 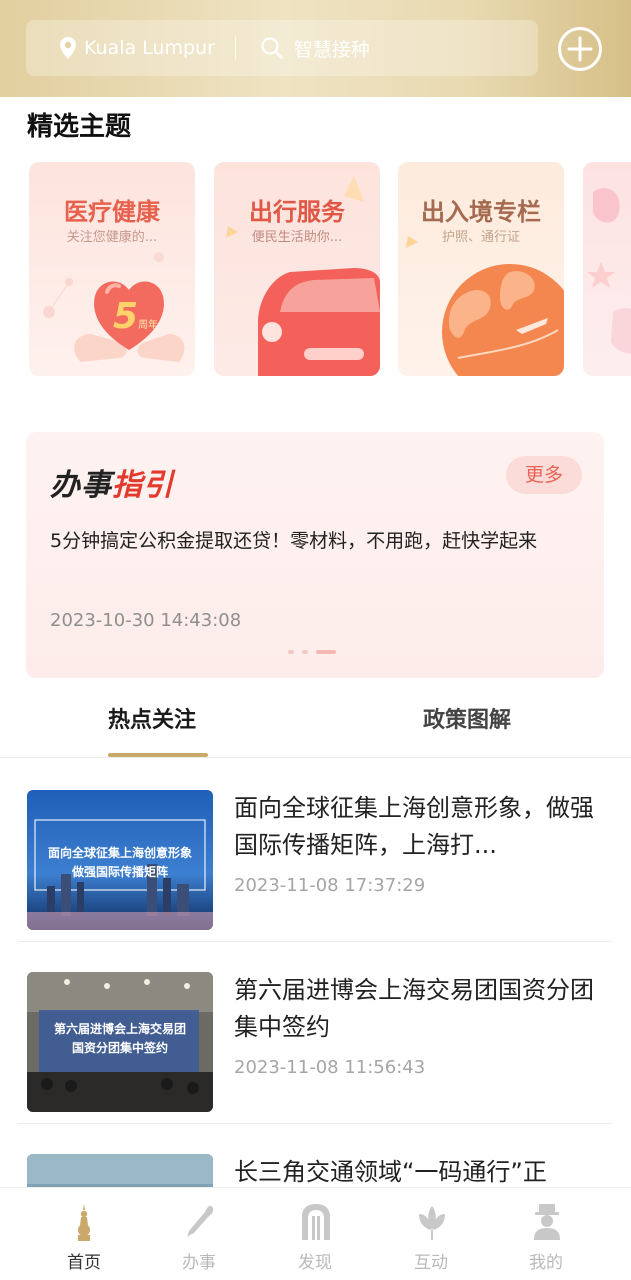 What do you see at coordinates (112, 212) in the screenshot?
I see `theme-card-title: 医疗健康` at bounding box center [112, 212].